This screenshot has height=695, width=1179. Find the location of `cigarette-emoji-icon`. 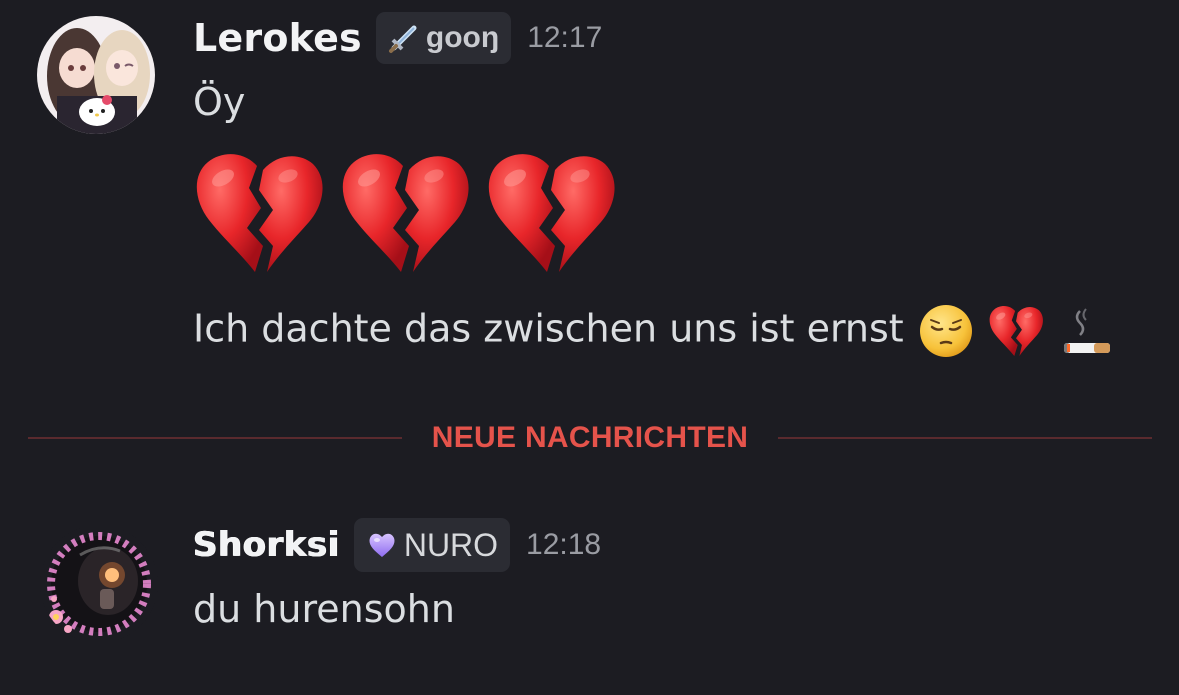

cigarette-emoji-icon is located at coordinates (1086, 331).